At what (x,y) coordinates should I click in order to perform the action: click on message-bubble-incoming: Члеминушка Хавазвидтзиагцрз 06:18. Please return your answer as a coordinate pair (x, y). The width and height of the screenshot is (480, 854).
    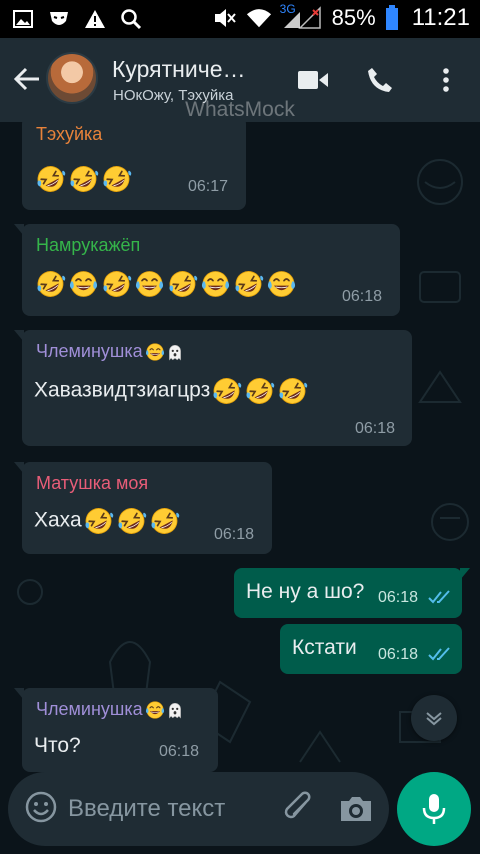
    Looking at the image, I should click on (213, 388).